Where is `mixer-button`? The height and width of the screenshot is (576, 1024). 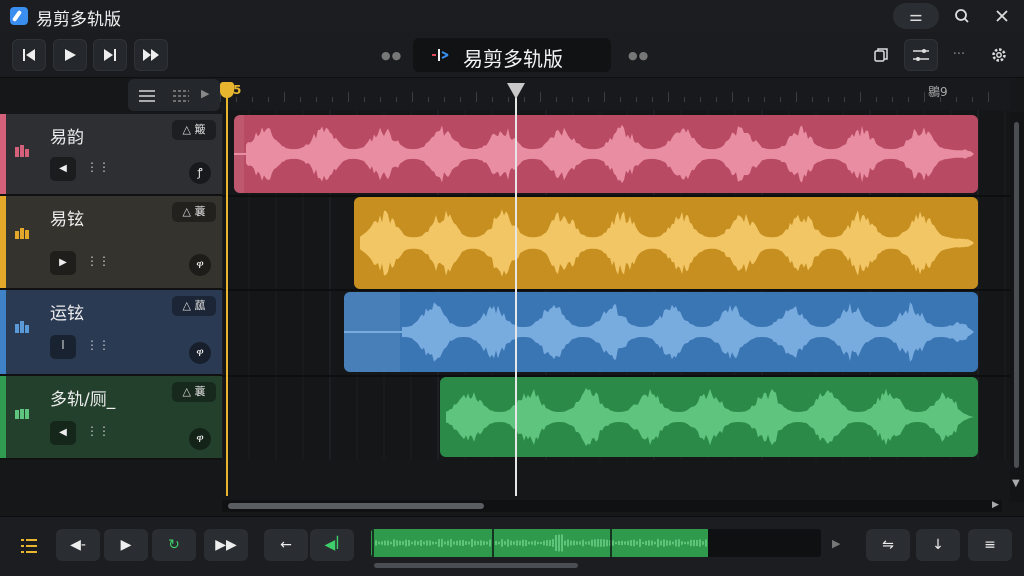 mixer-button is located at coordinates (921, 55).